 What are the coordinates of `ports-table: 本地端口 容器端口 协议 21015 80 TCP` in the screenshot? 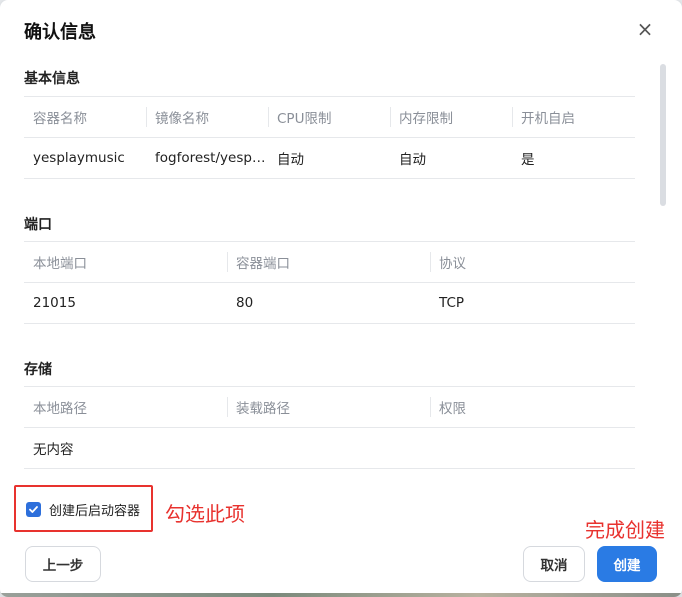 It's located at (329, 282).